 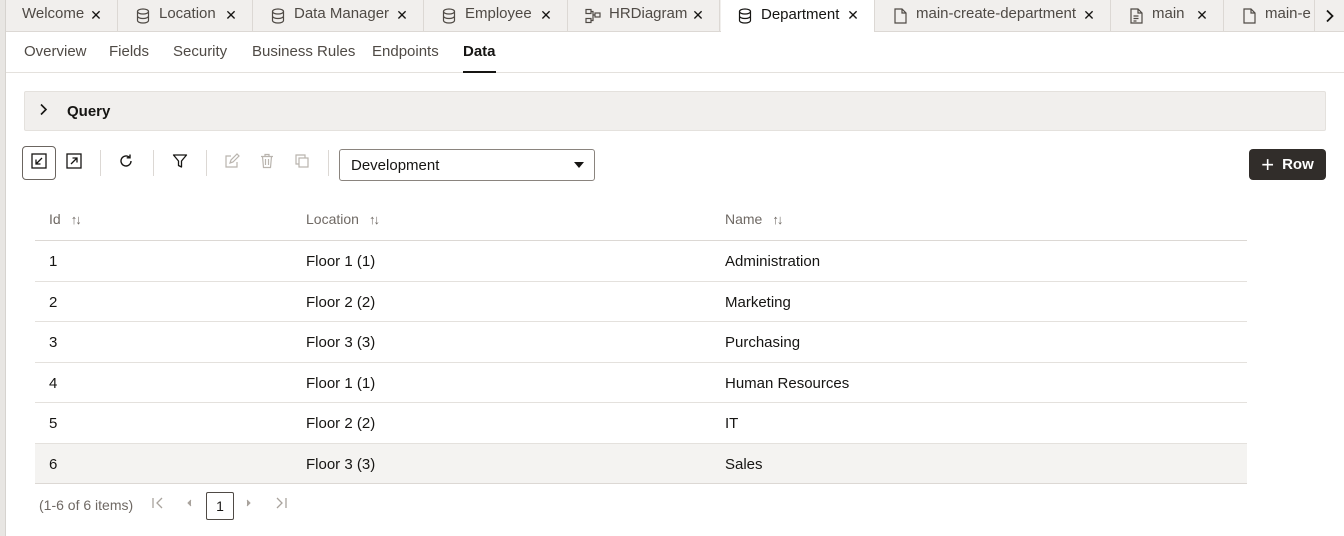 I want to click on tab-label: Welcome, so click(x=53, y=13).